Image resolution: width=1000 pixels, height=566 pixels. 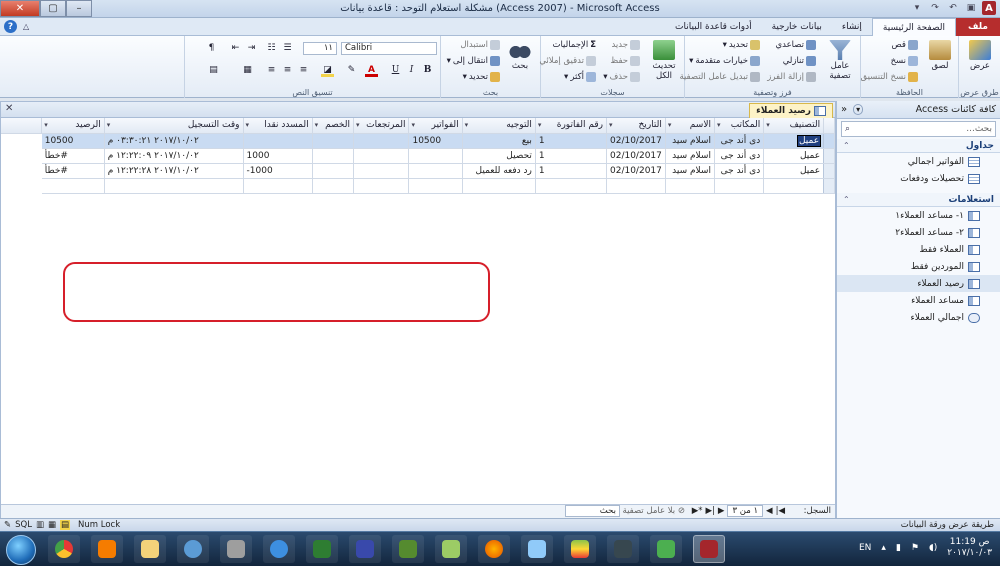 What do you see at coordinates (918, 178) in the screenshot?
I see `nav-item-table: تحصيلات ودفعات` at bounding box center [918, 178].